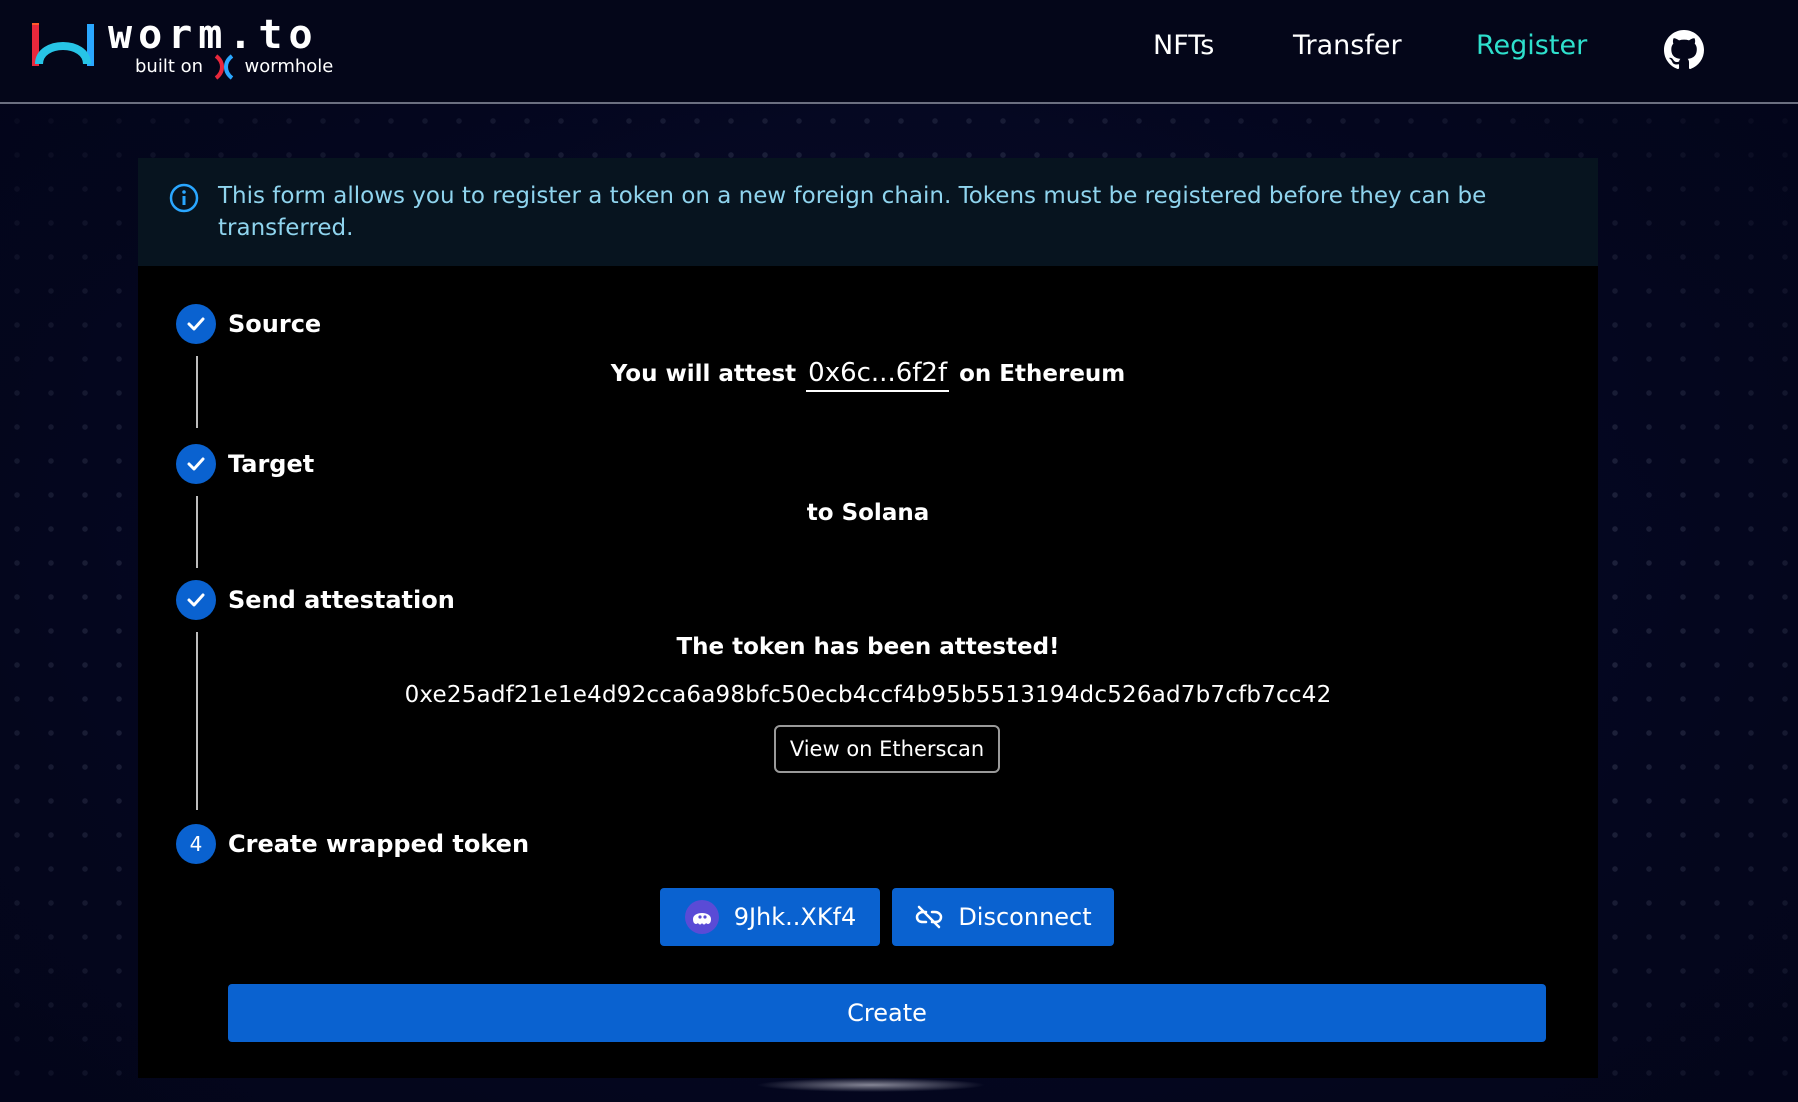  I want to click on view-on-etherscan-button: View on Etherscan, so click(887, 749).